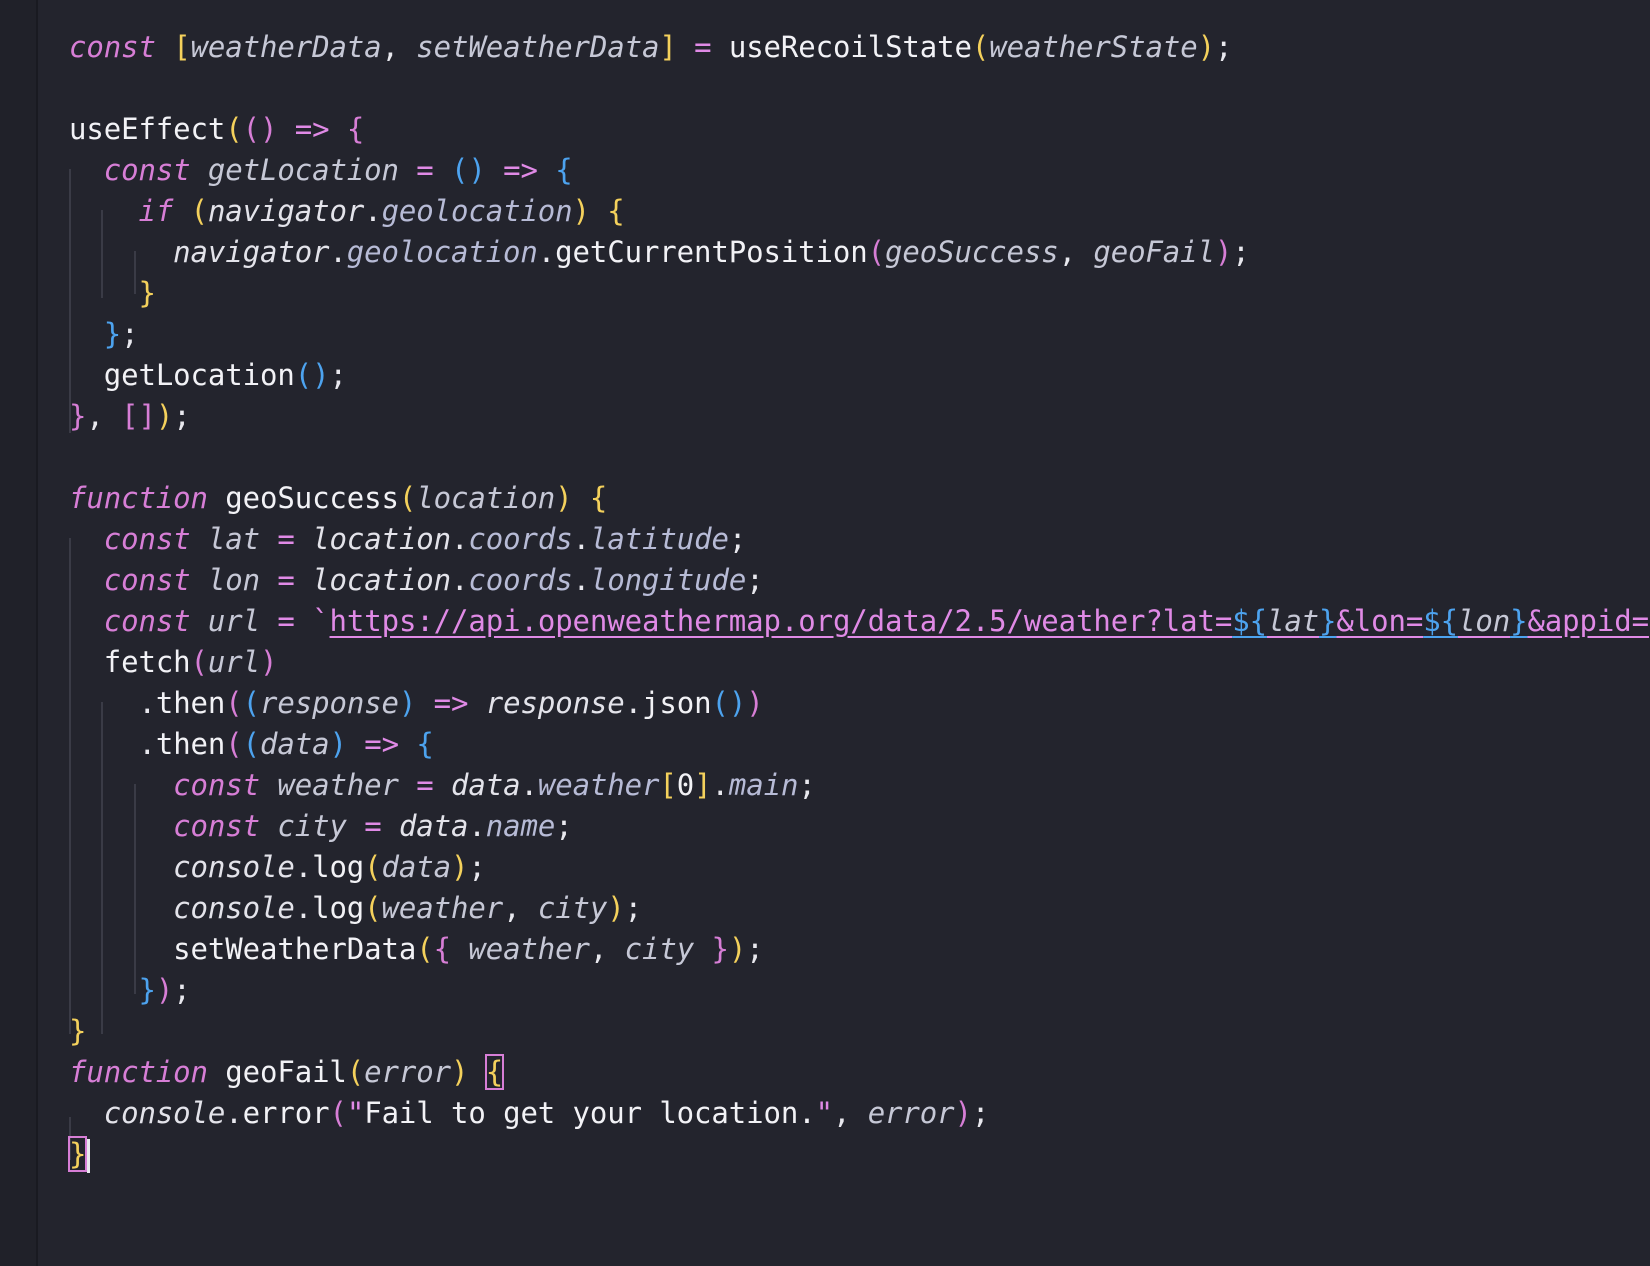 This screenshot has height=1266, width=1650. Describe the element at coordinates (321, 826) in the screenshot. I see `code-line: const city = data.name;` at that location.